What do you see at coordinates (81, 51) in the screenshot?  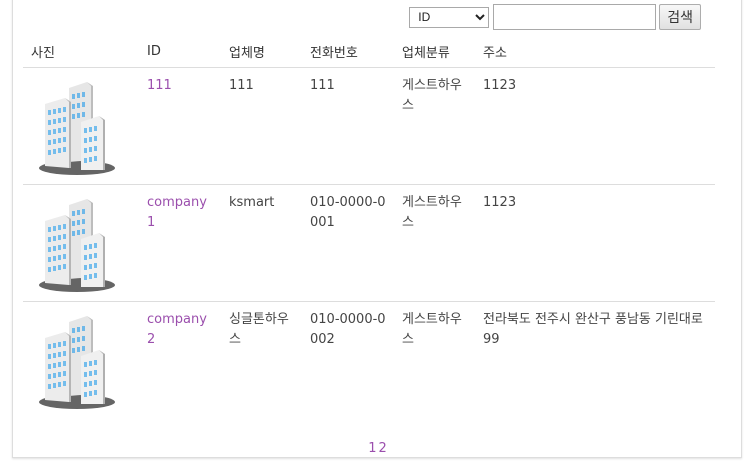 I see `header-photo: 사진` at bounding box center [81, 51].